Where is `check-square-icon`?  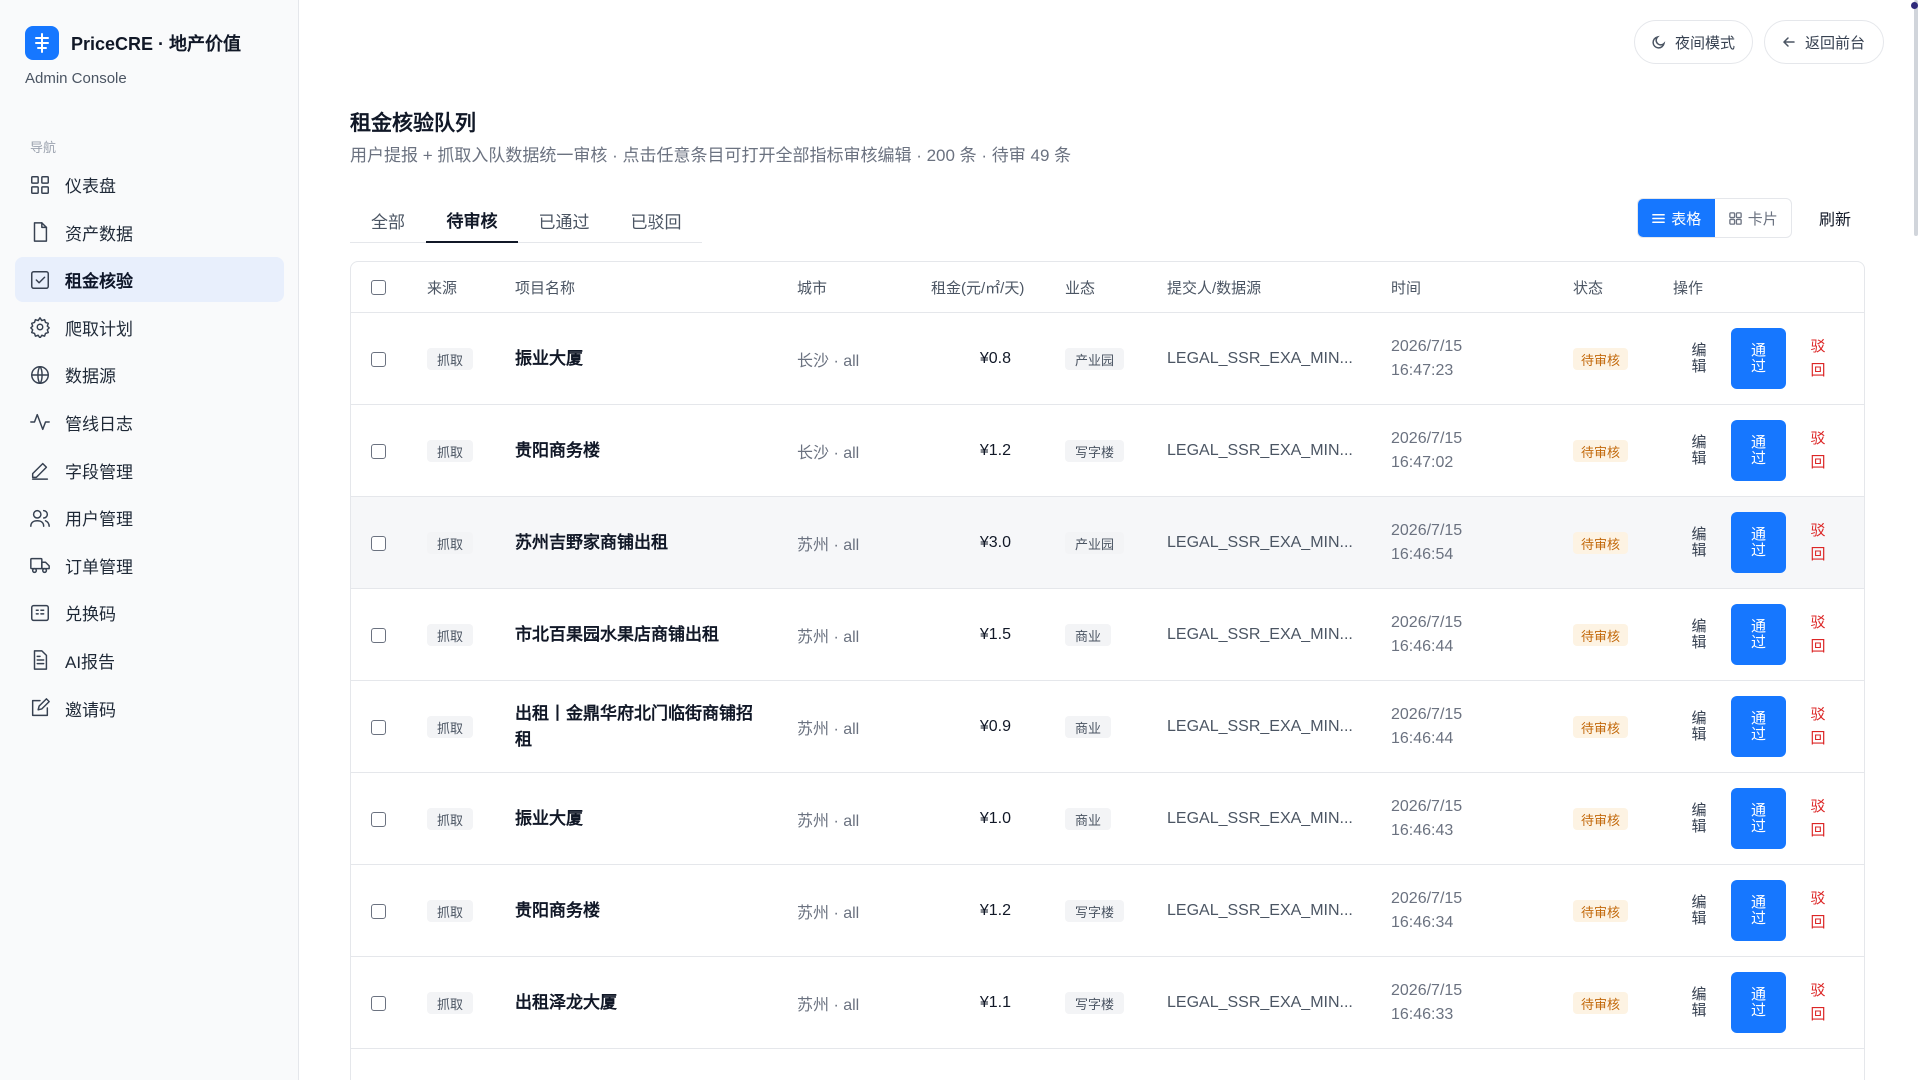 check-square-icon is located at coordinates (40, 279).